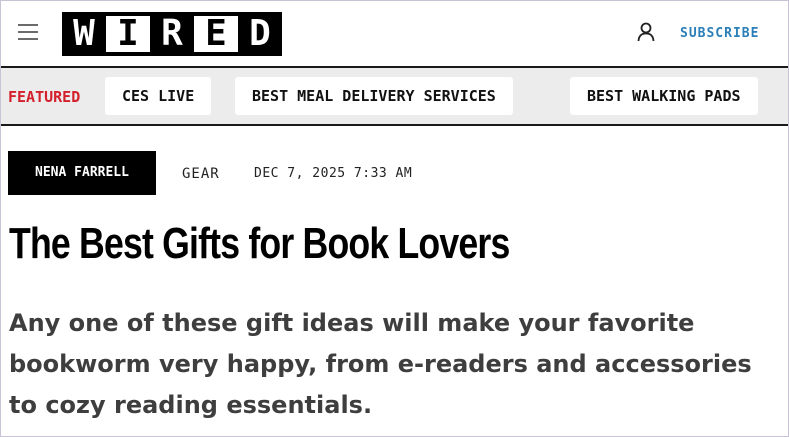  Describe the element at coordinates (84, 34) in the screenshot. I see `logo-letter: W` at that location.